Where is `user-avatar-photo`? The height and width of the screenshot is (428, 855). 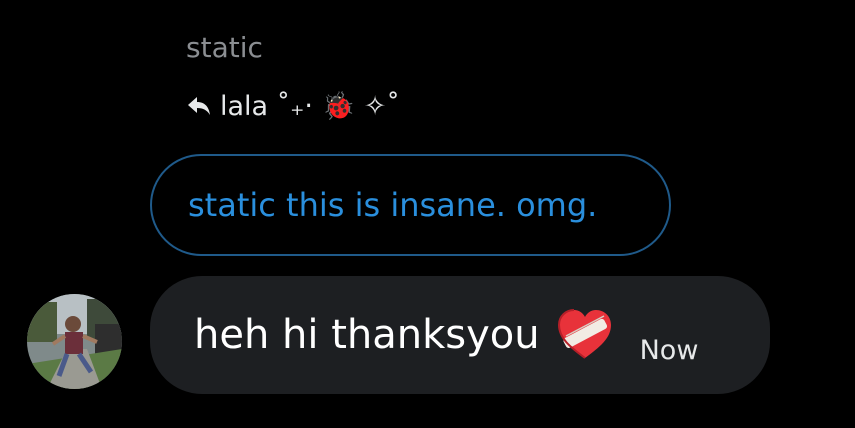 user-avatar-photo is located at coordinates (74, 341).